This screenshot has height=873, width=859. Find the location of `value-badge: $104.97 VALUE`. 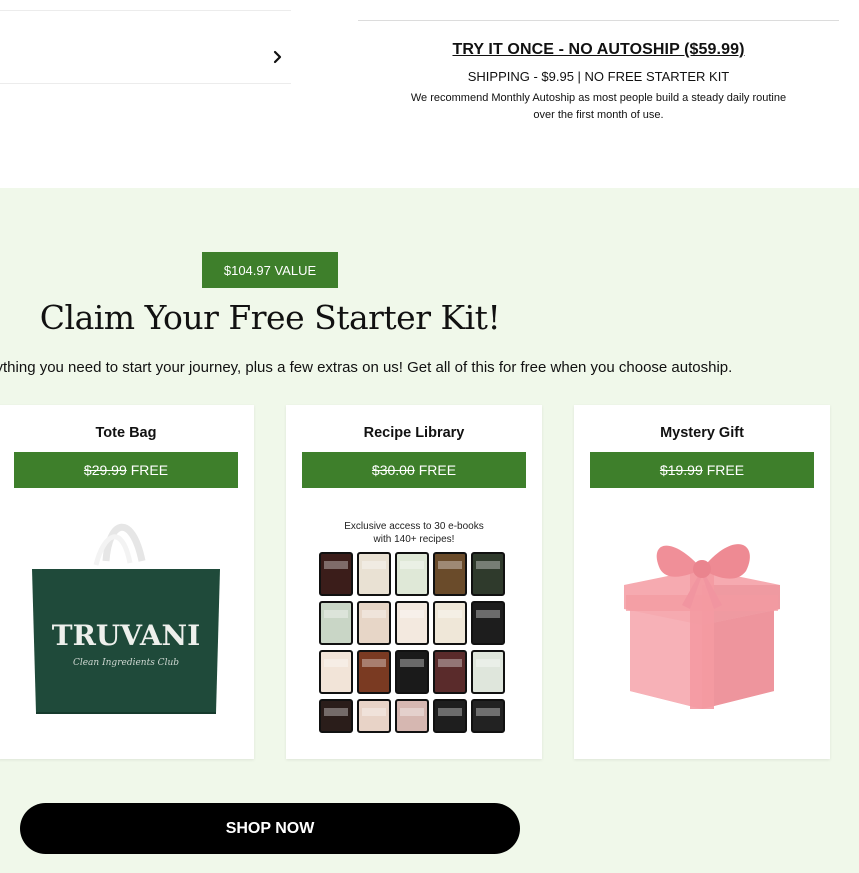

value-badge: $104.97 VALUE is located at coordinates (270, 270).